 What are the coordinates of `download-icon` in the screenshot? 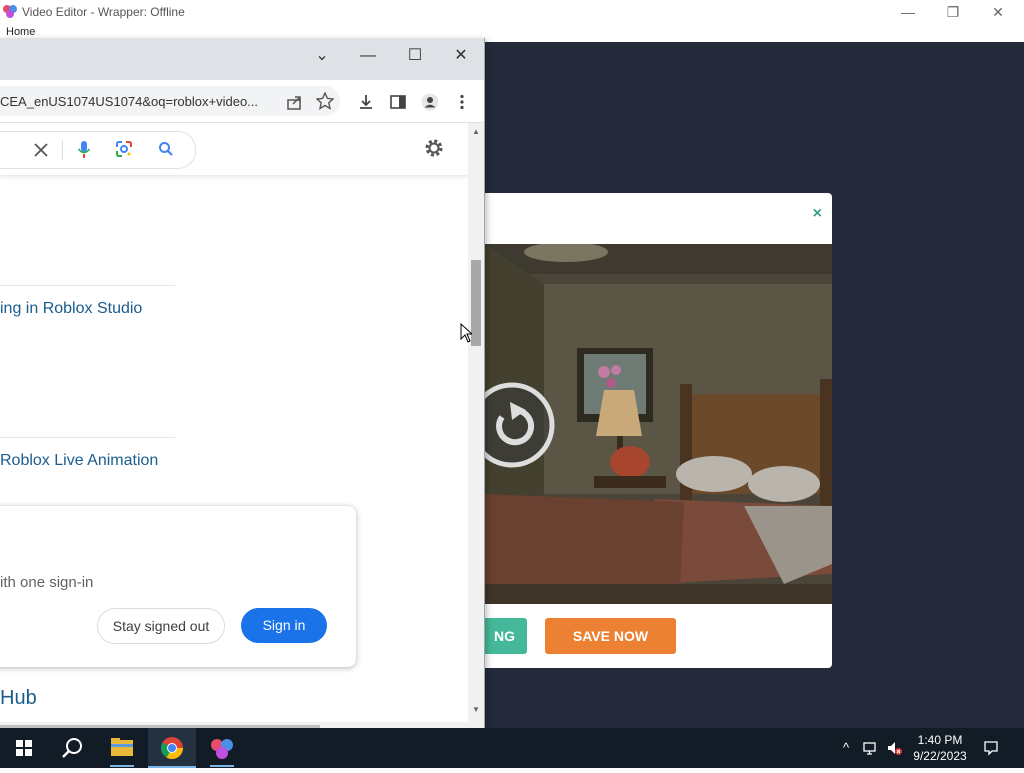 It's located at (366, 102).